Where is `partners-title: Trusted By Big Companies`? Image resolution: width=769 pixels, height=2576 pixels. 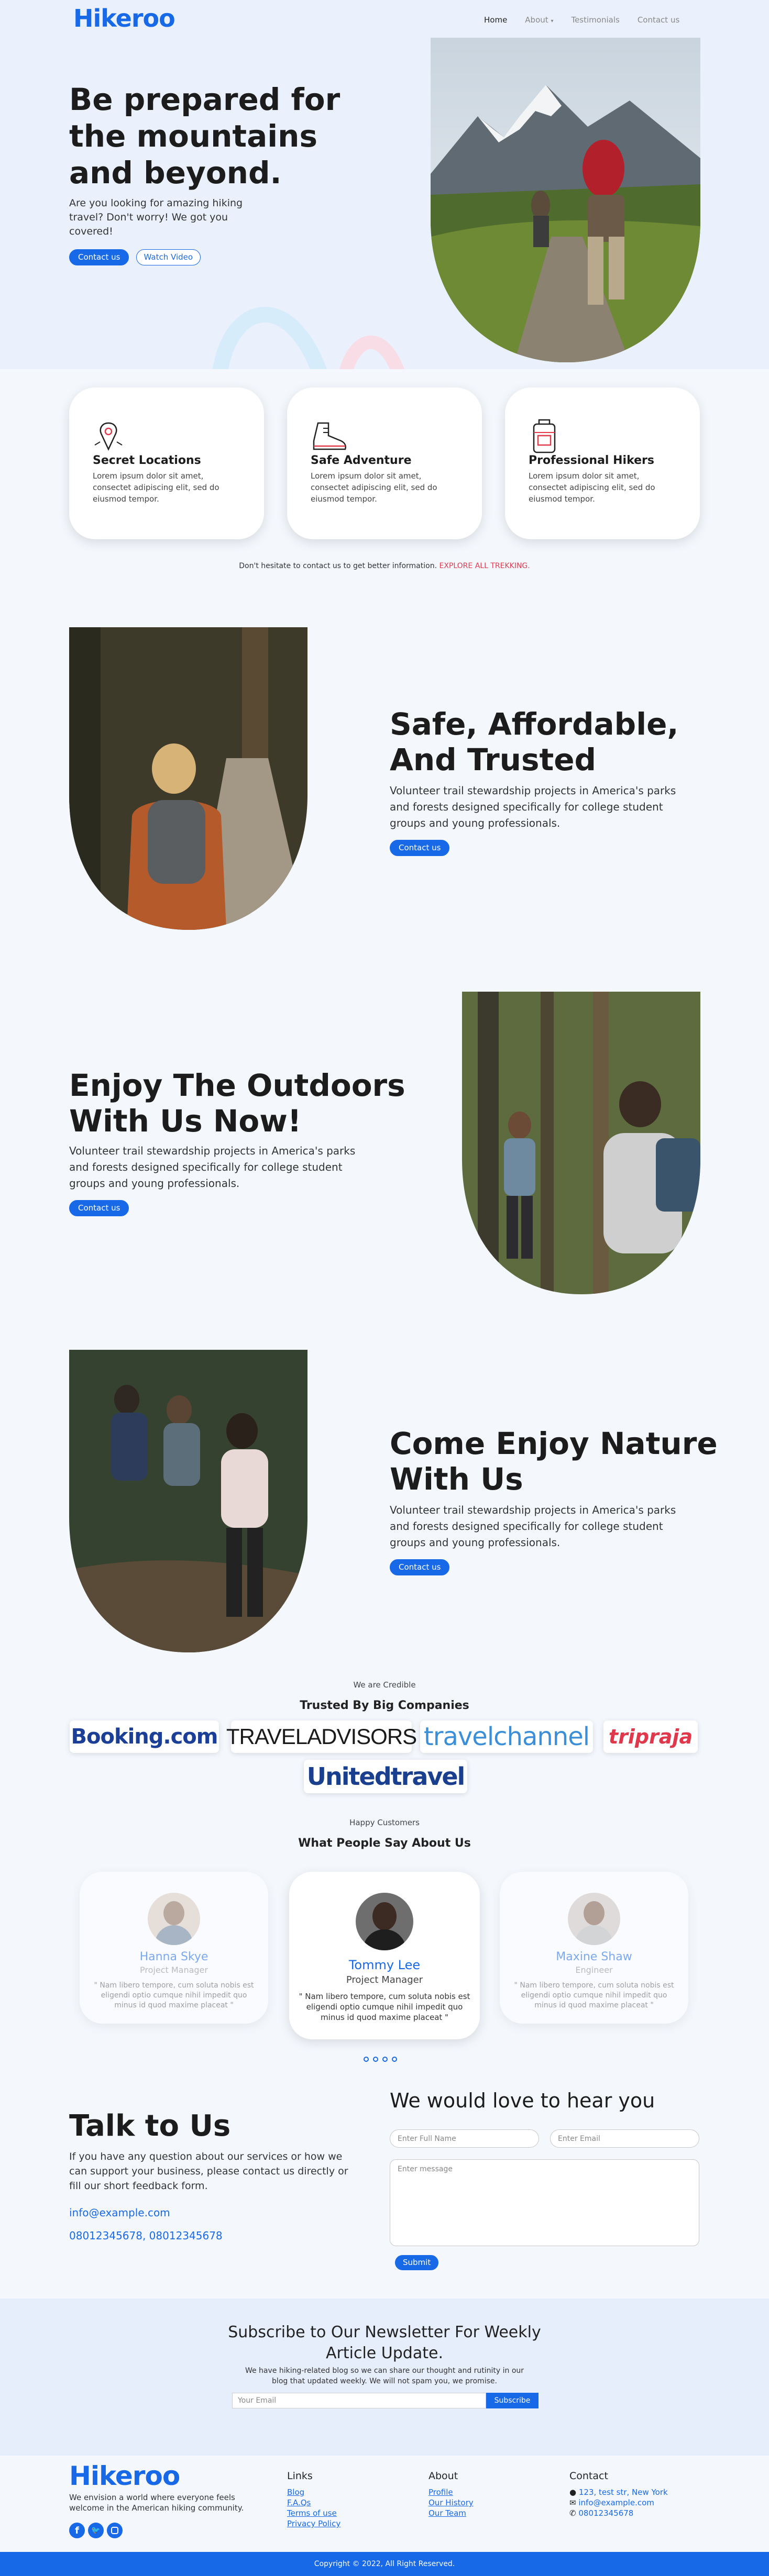 partners-title: Trusted By Big Companies is located at coordinates (384, 1706).